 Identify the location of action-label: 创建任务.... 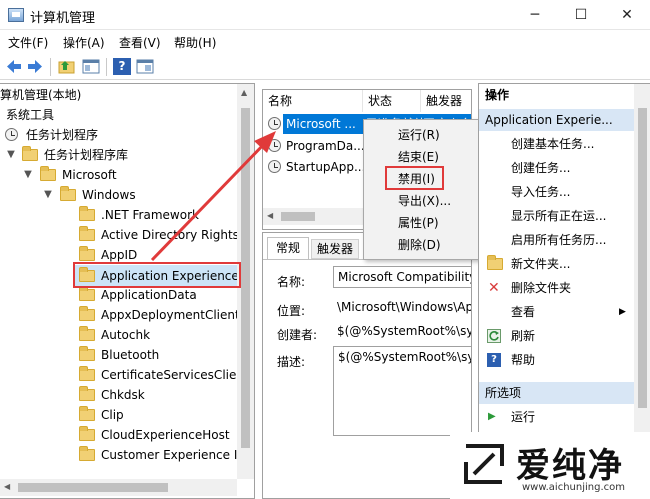
(541, 168).